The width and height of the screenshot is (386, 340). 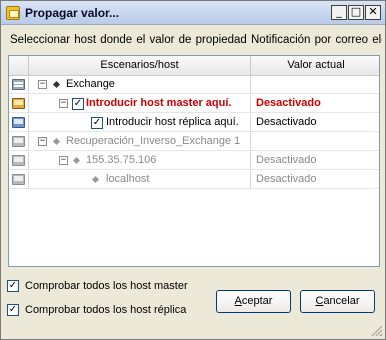 What do you see at coordinates (13, 286) in the screenshot?
I see `check-all-master-checkbox: ✓` at bounding box center [13, 286].